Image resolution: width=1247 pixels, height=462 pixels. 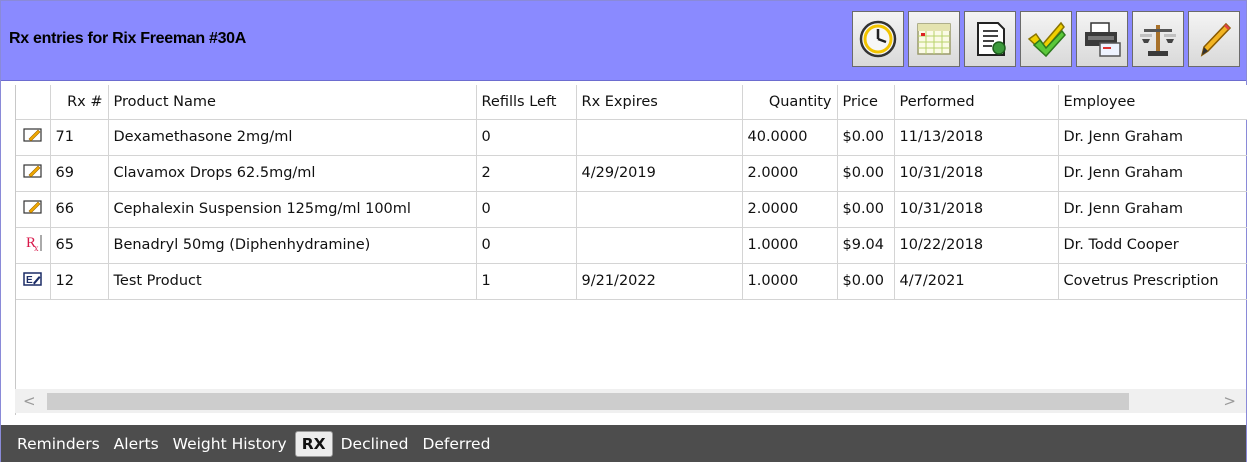 I want to click on column-header-performed: Performed, so click(x=976, y=102).